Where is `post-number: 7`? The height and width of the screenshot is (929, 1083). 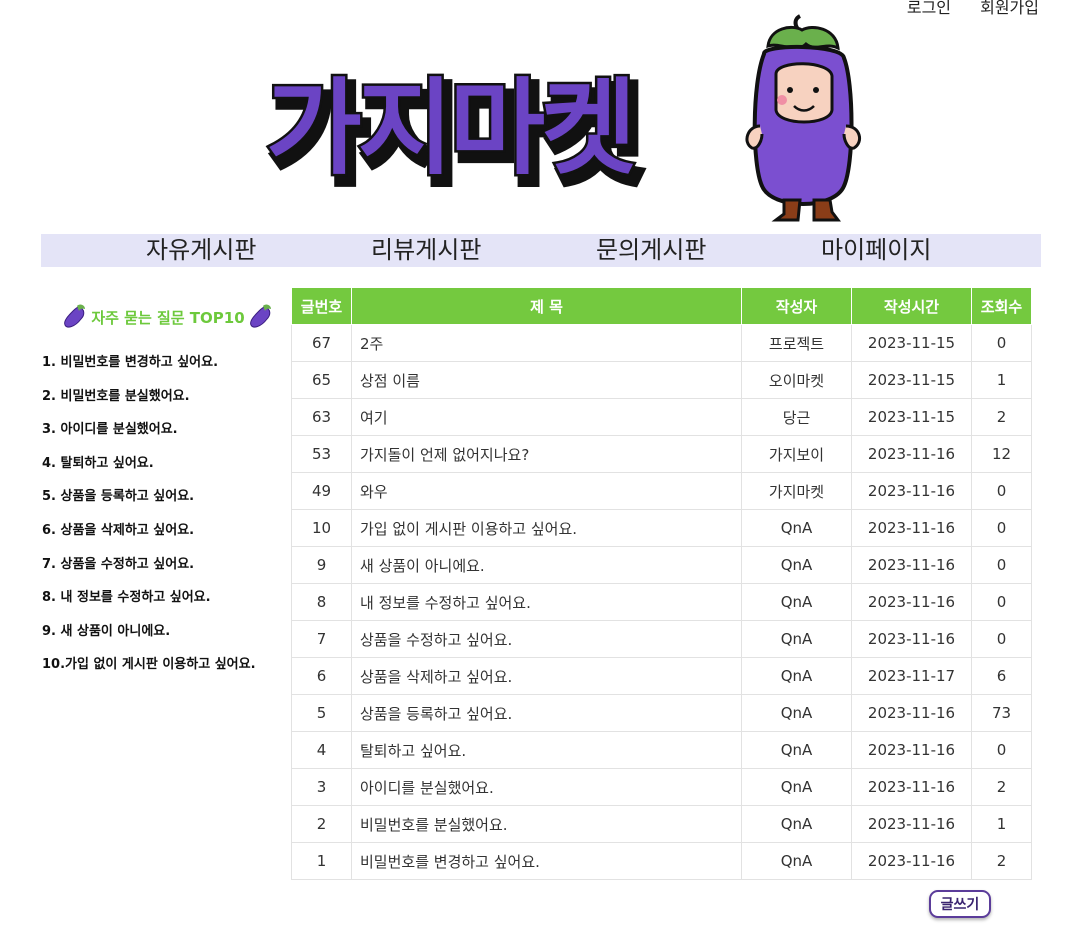
post-number: 7 is located at coordinates (321, 639).